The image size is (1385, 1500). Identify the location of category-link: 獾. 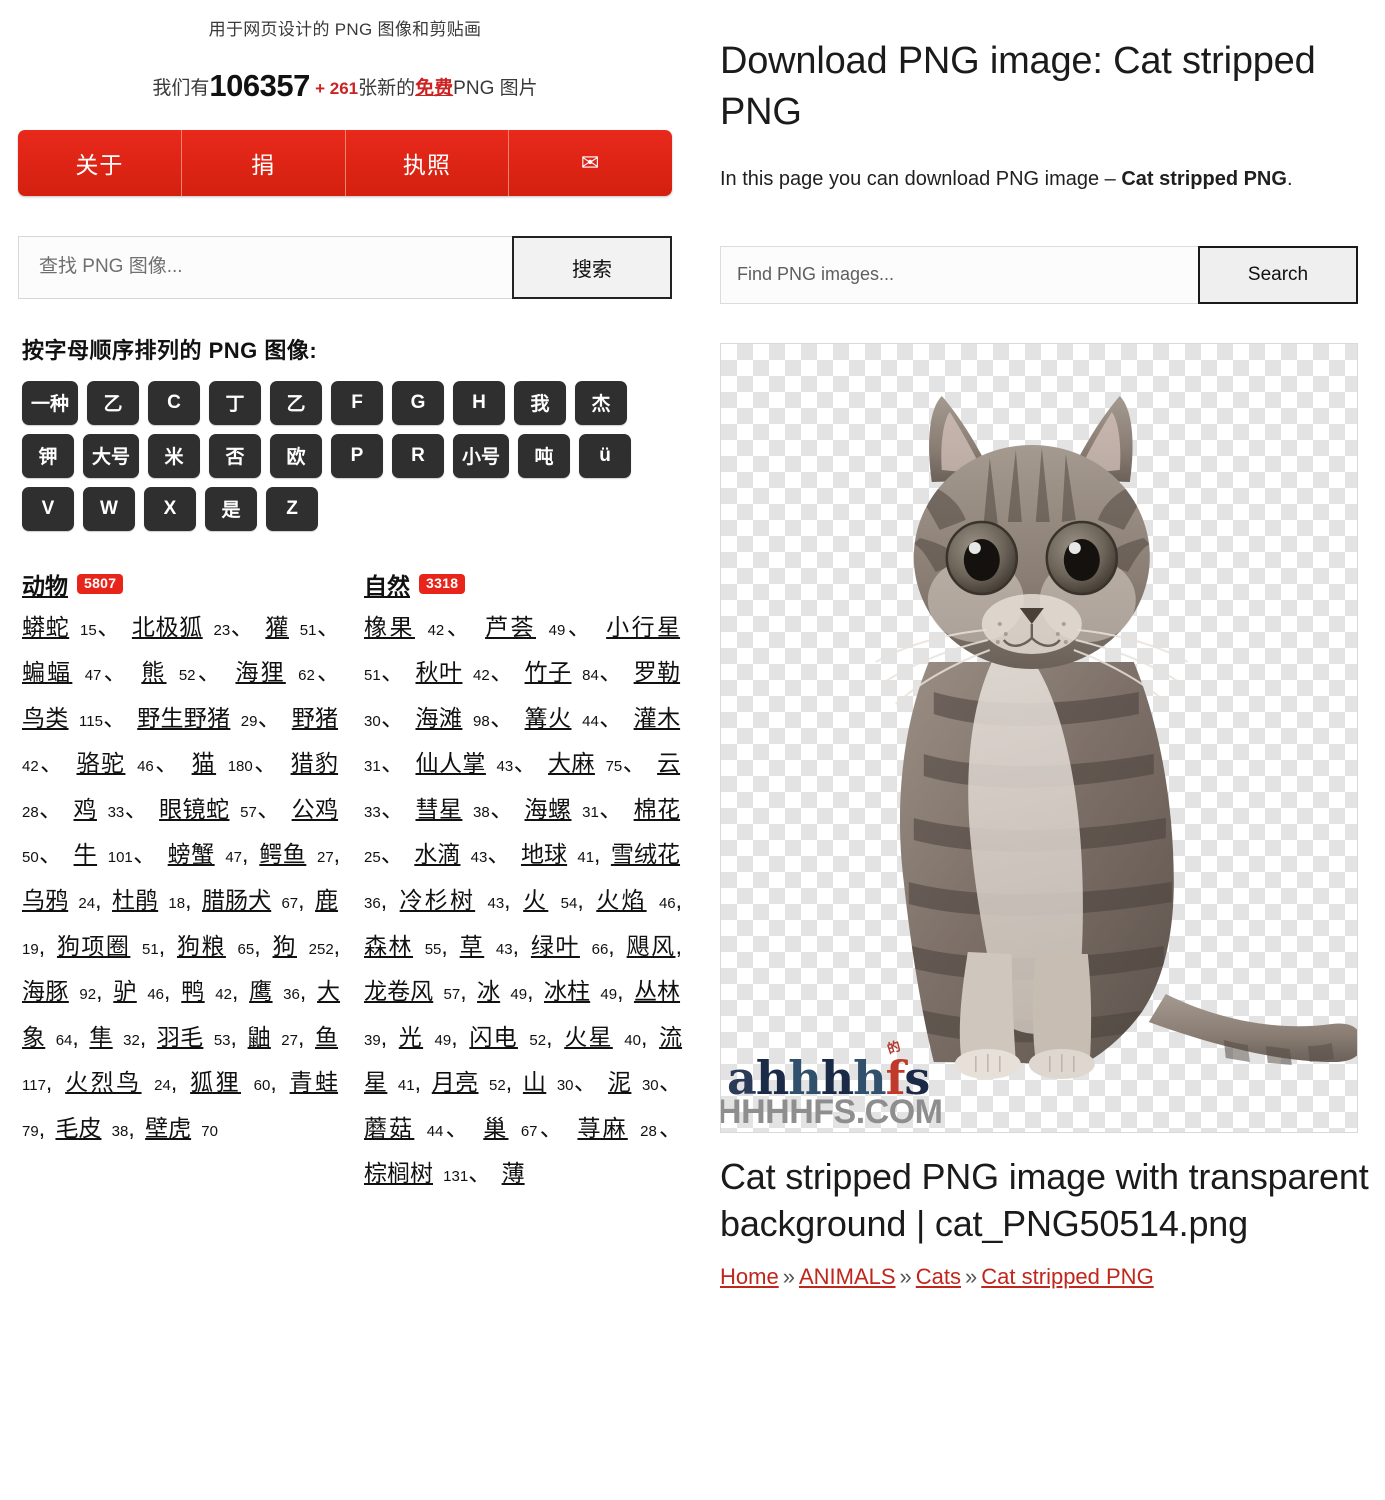
(277, 627).